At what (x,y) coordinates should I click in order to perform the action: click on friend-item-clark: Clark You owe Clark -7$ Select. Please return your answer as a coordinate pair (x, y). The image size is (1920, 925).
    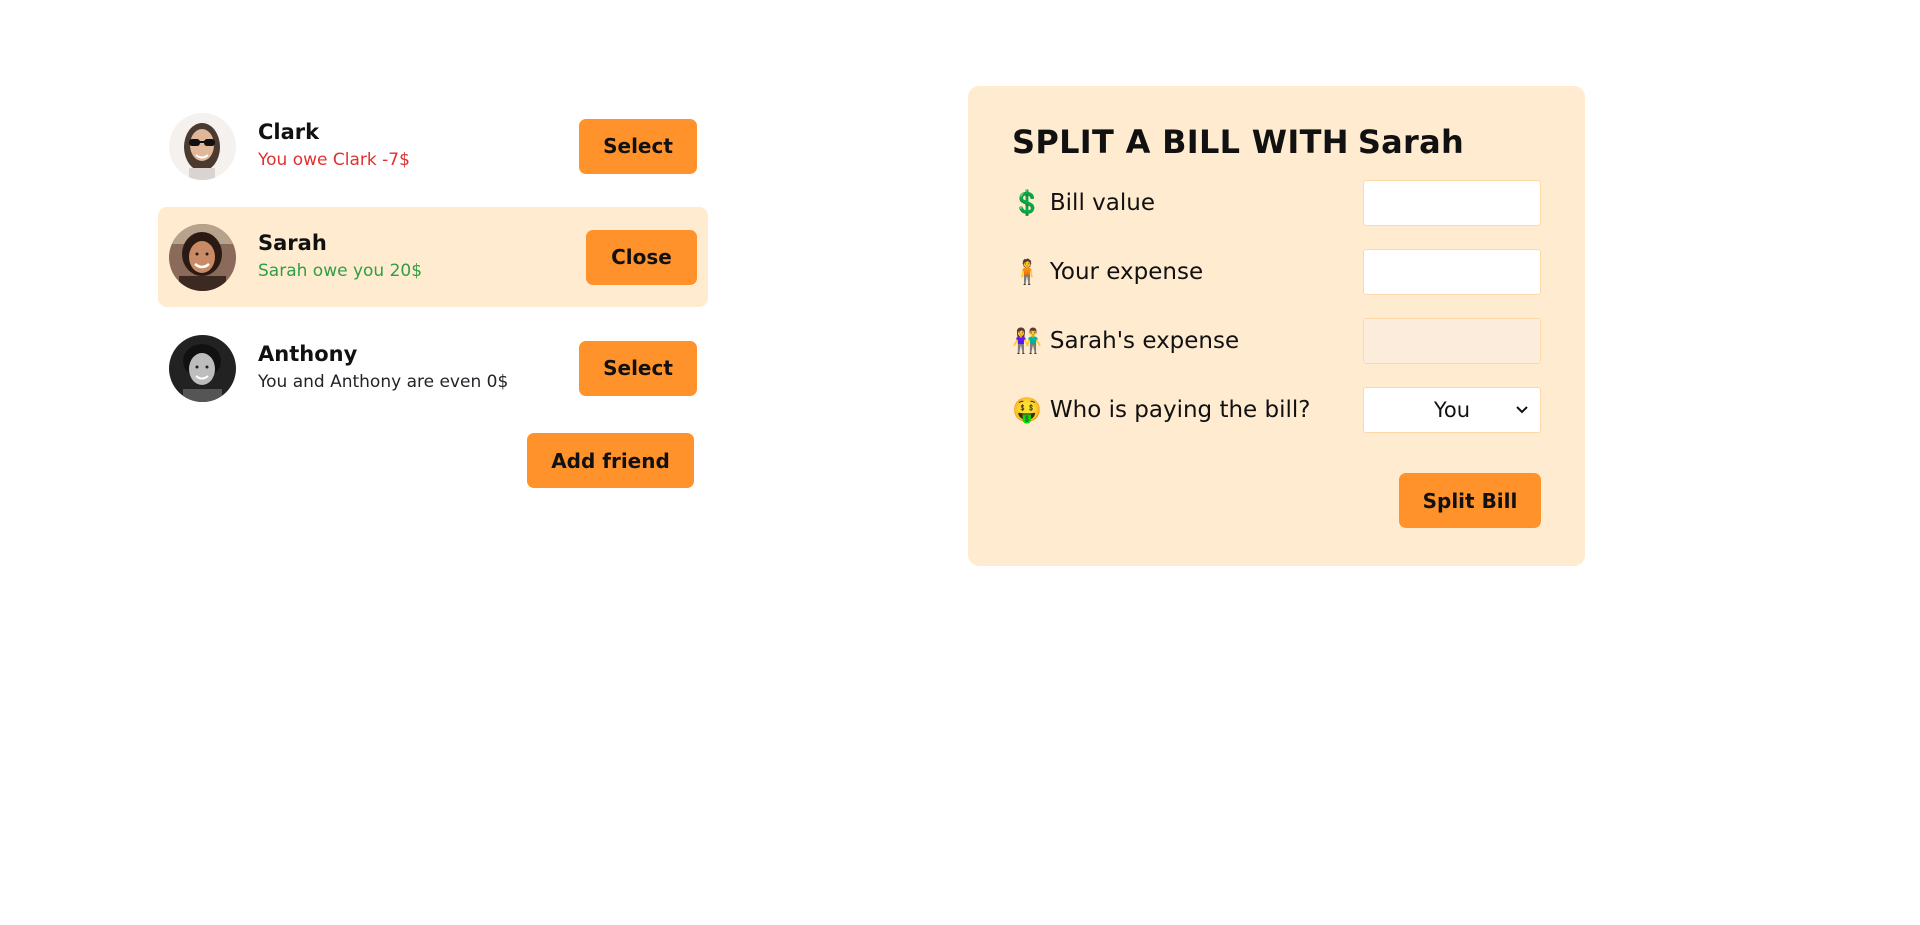
    Looking at the image, I should click on (433, 146).